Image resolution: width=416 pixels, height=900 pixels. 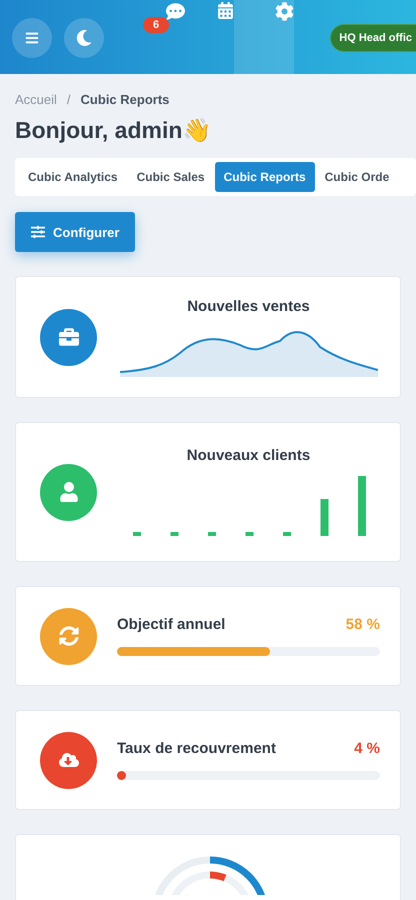 I want to click on dark-mode-button, so click(x=84, y=38).